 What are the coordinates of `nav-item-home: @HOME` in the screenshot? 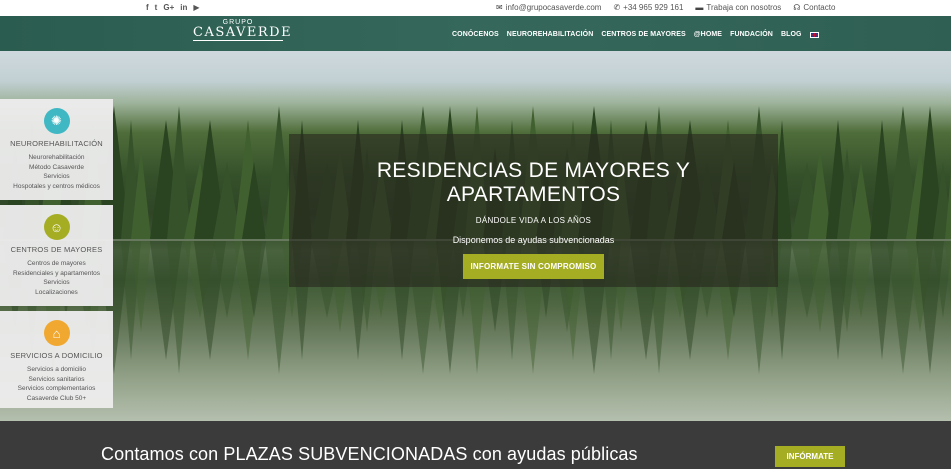 It's located at (708, 34).